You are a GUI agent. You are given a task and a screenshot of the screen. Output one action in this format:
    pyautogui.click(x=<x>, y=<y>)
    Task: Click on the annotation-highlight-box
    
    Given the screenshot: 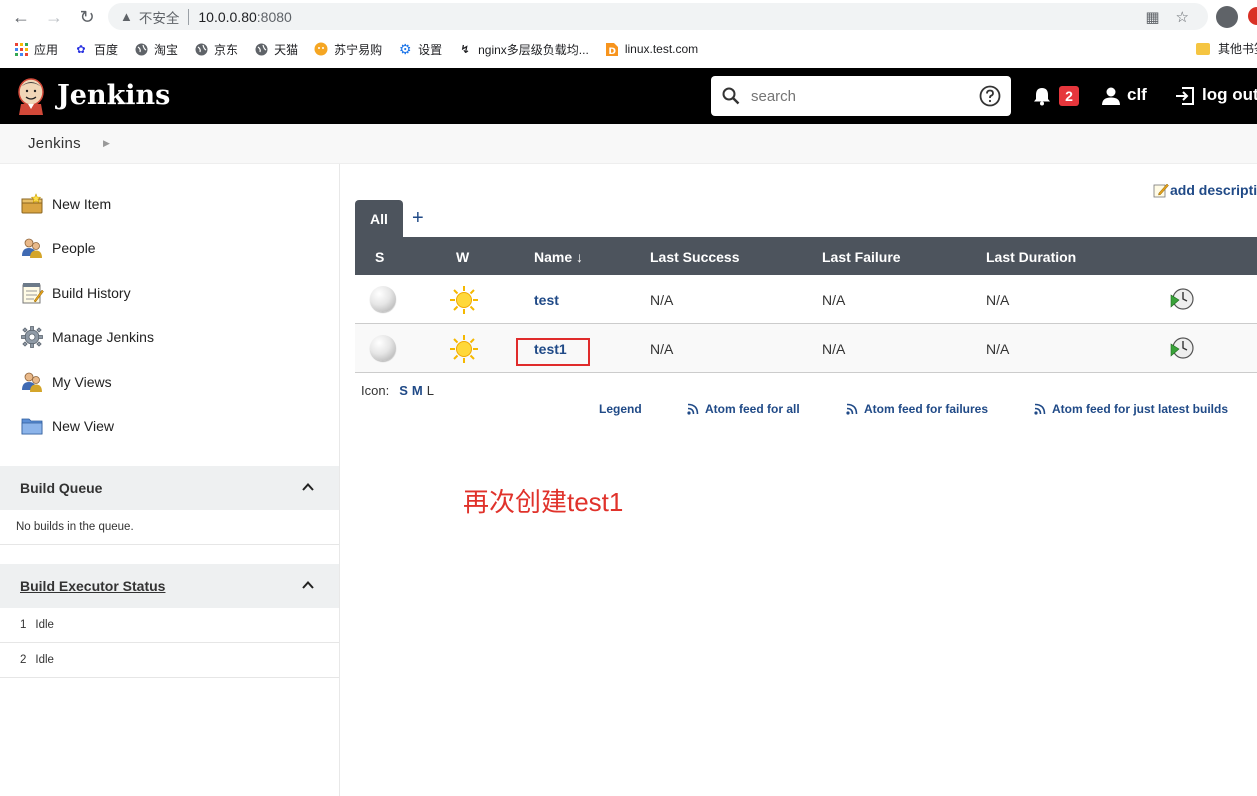 What is the action you would take?
    pyautogui.click(x=553, y=352)
    